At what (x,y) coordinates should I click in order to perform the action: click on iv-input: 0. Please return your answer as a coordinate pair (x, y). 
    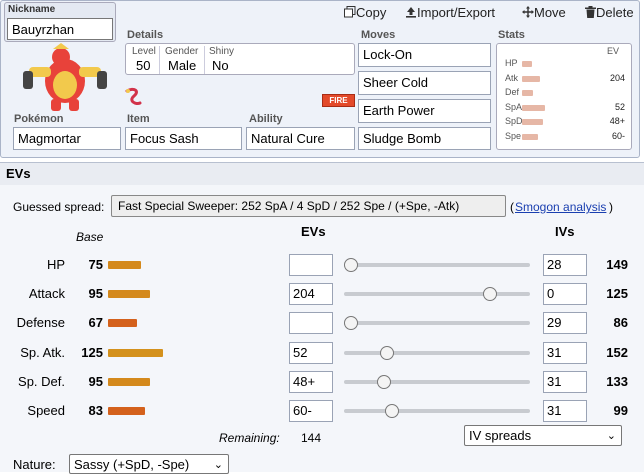
    Looking at the image, I should click on (565, 294).